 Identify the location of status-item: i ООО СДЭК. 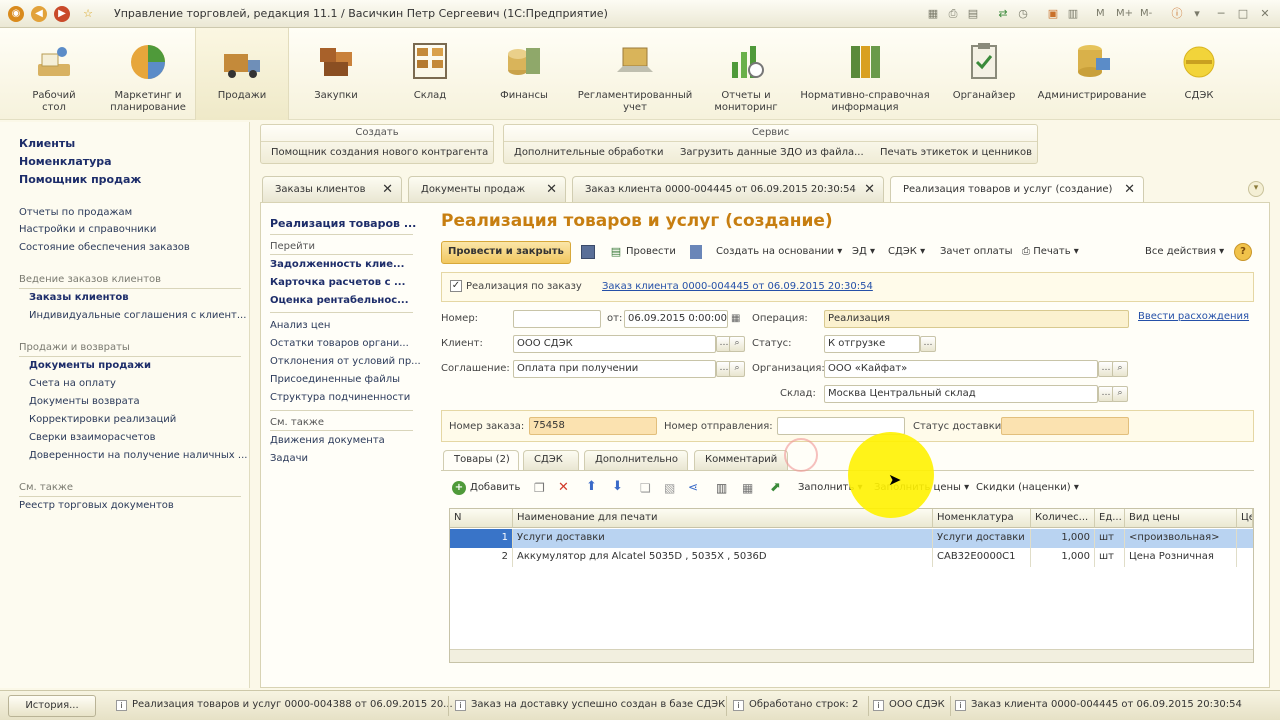
(909, 705).